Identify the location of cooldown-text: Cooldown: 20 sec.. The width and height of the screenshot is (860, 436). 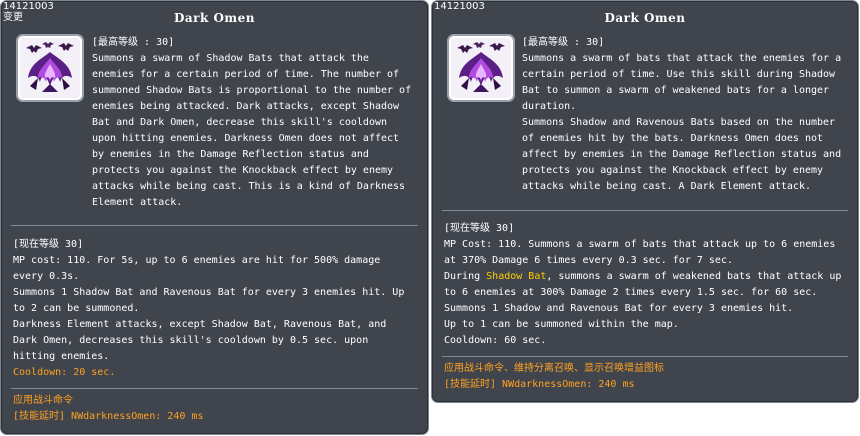
(64, 372).